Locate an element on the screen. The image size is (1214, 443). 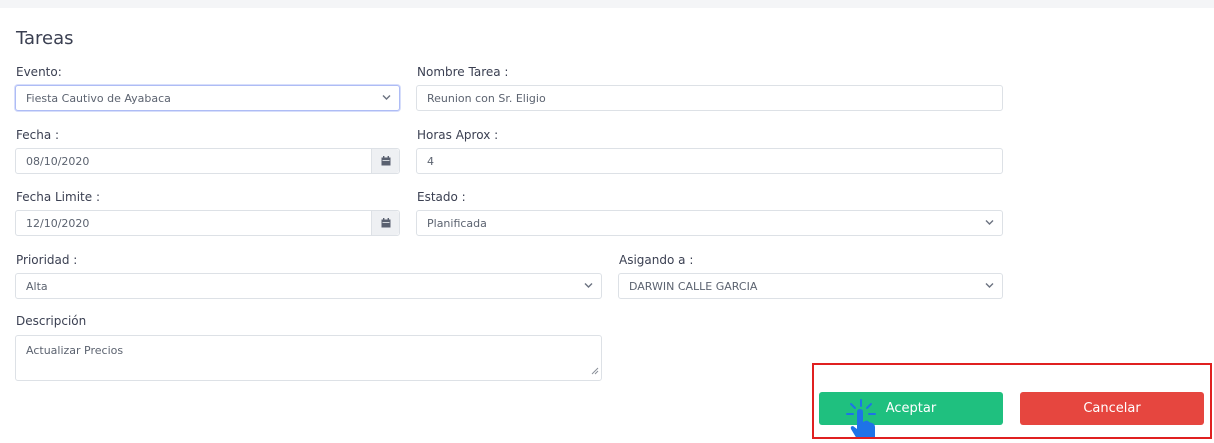
horas-aprox-value: 4 is located at coordinates (430, 161).